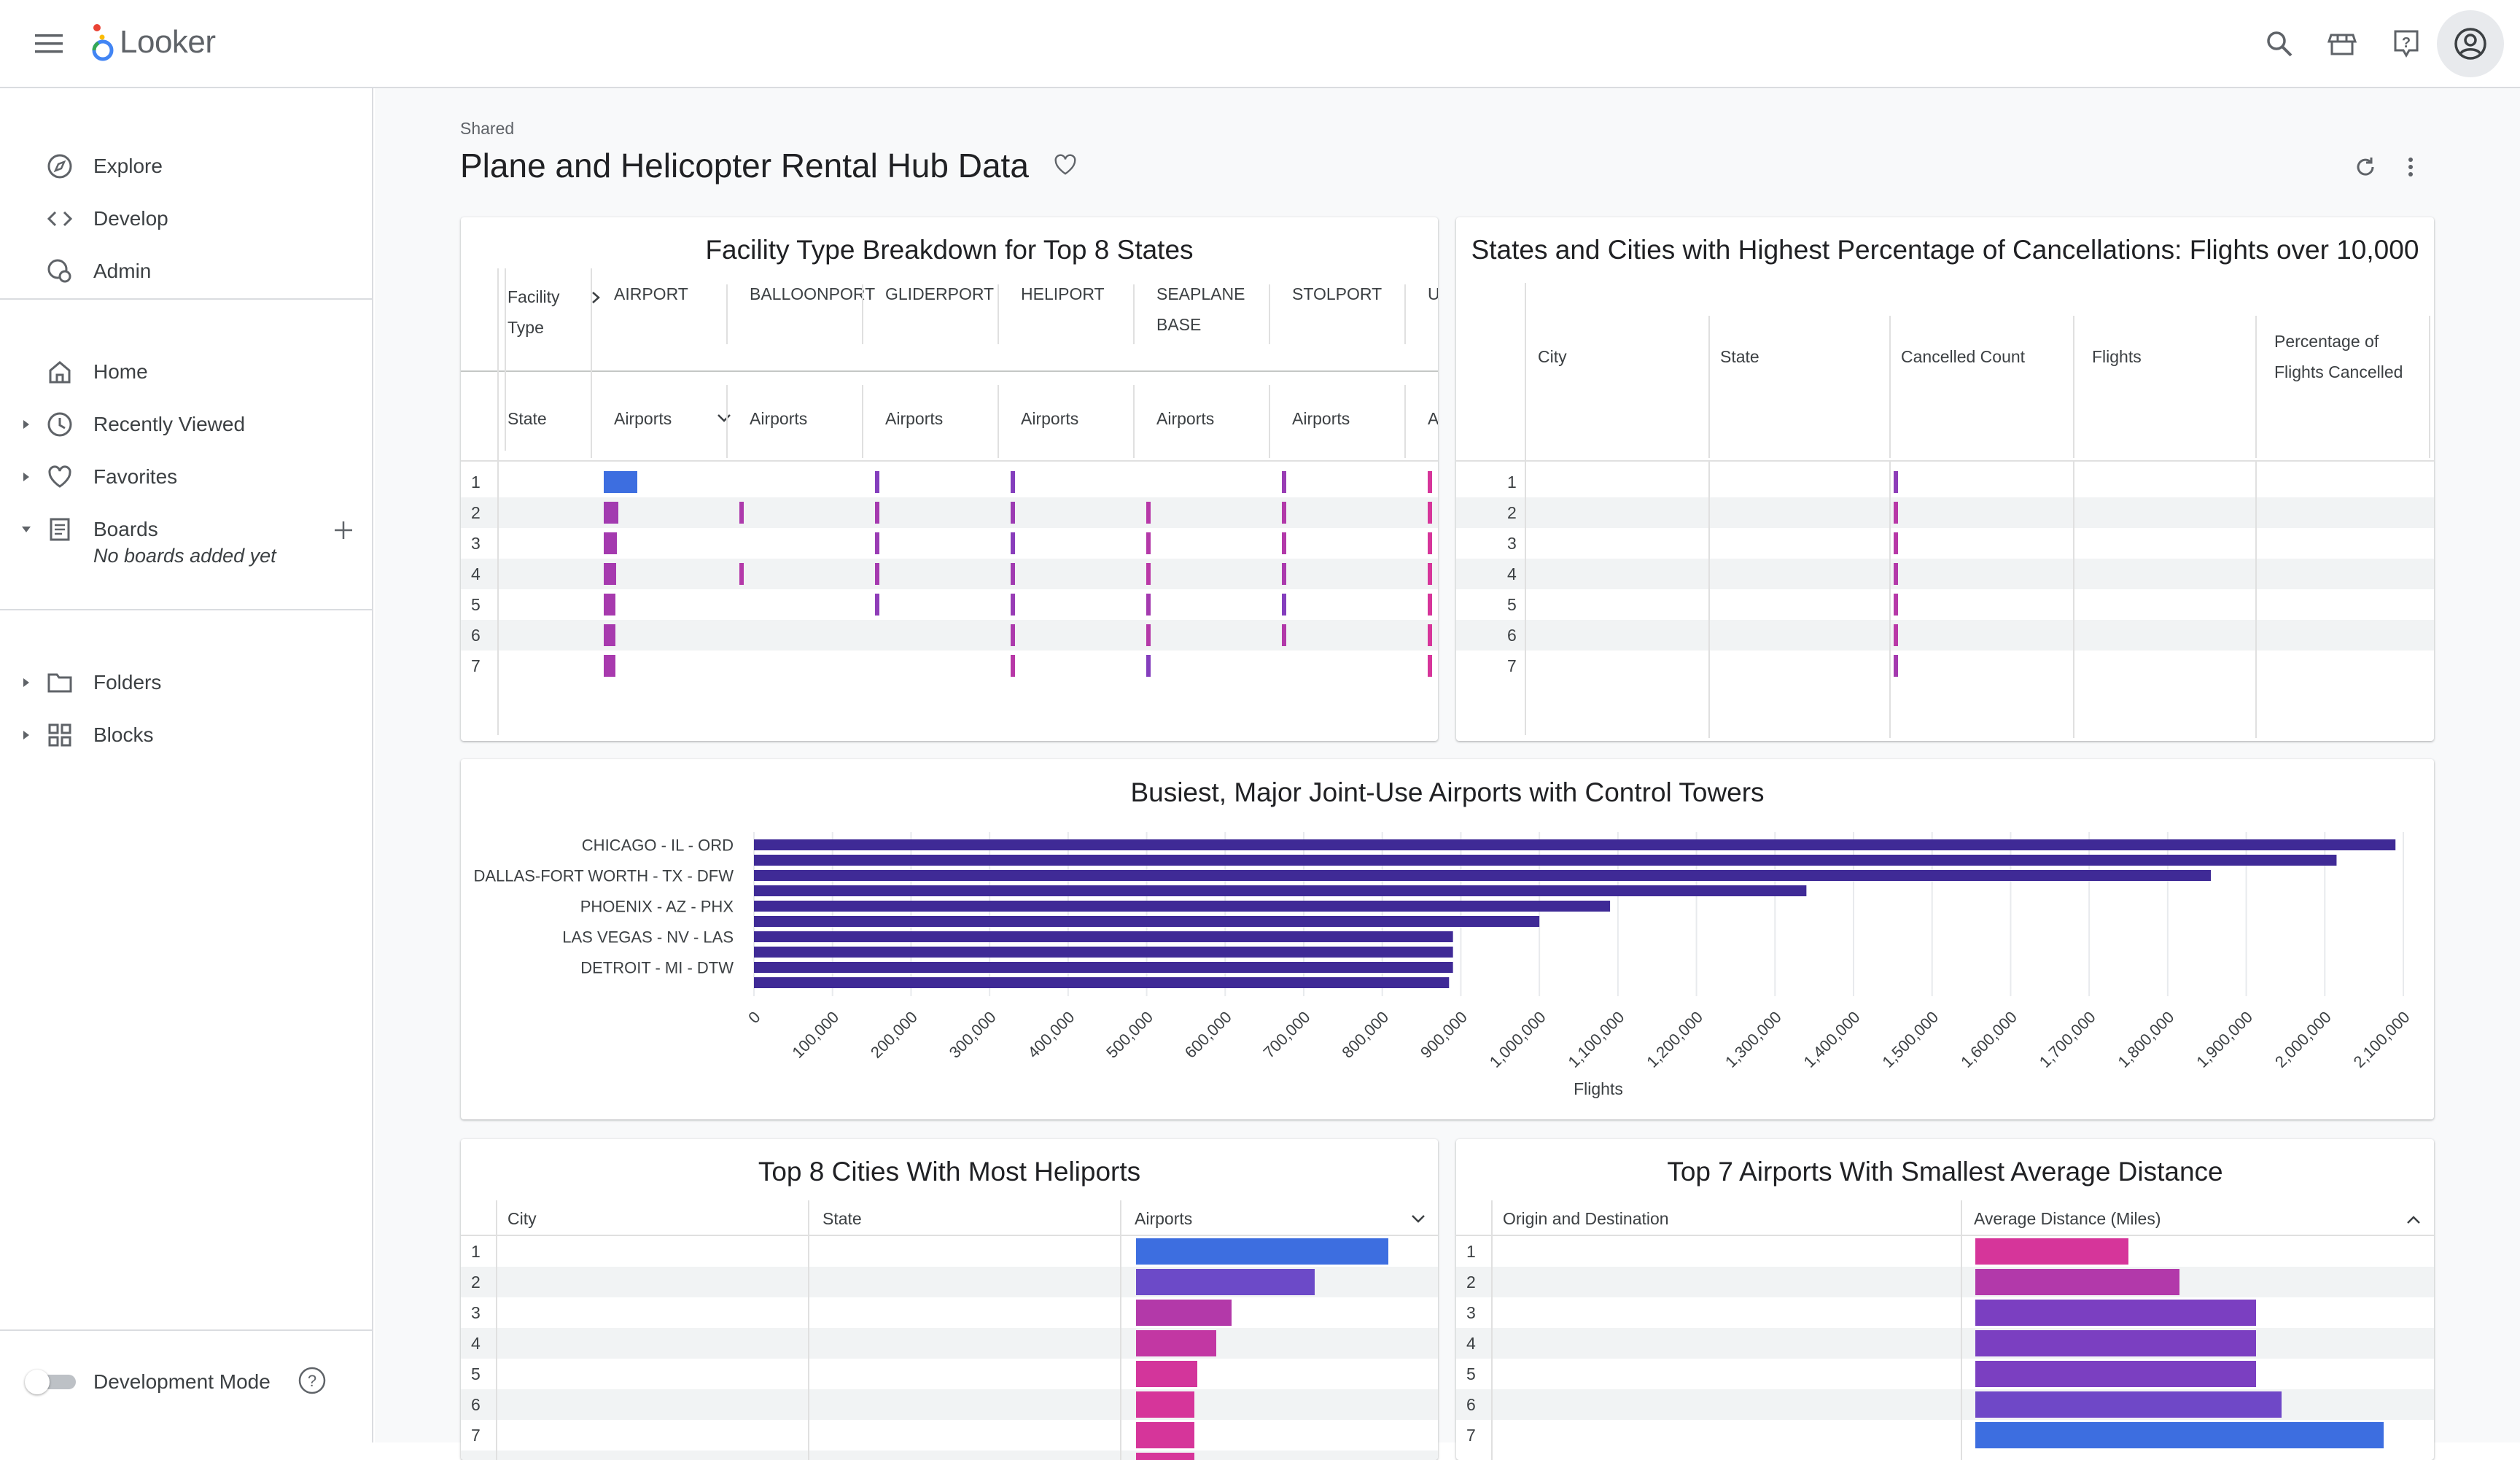  I want to click on sidebar-item-label: Develop, so click(130, 218).